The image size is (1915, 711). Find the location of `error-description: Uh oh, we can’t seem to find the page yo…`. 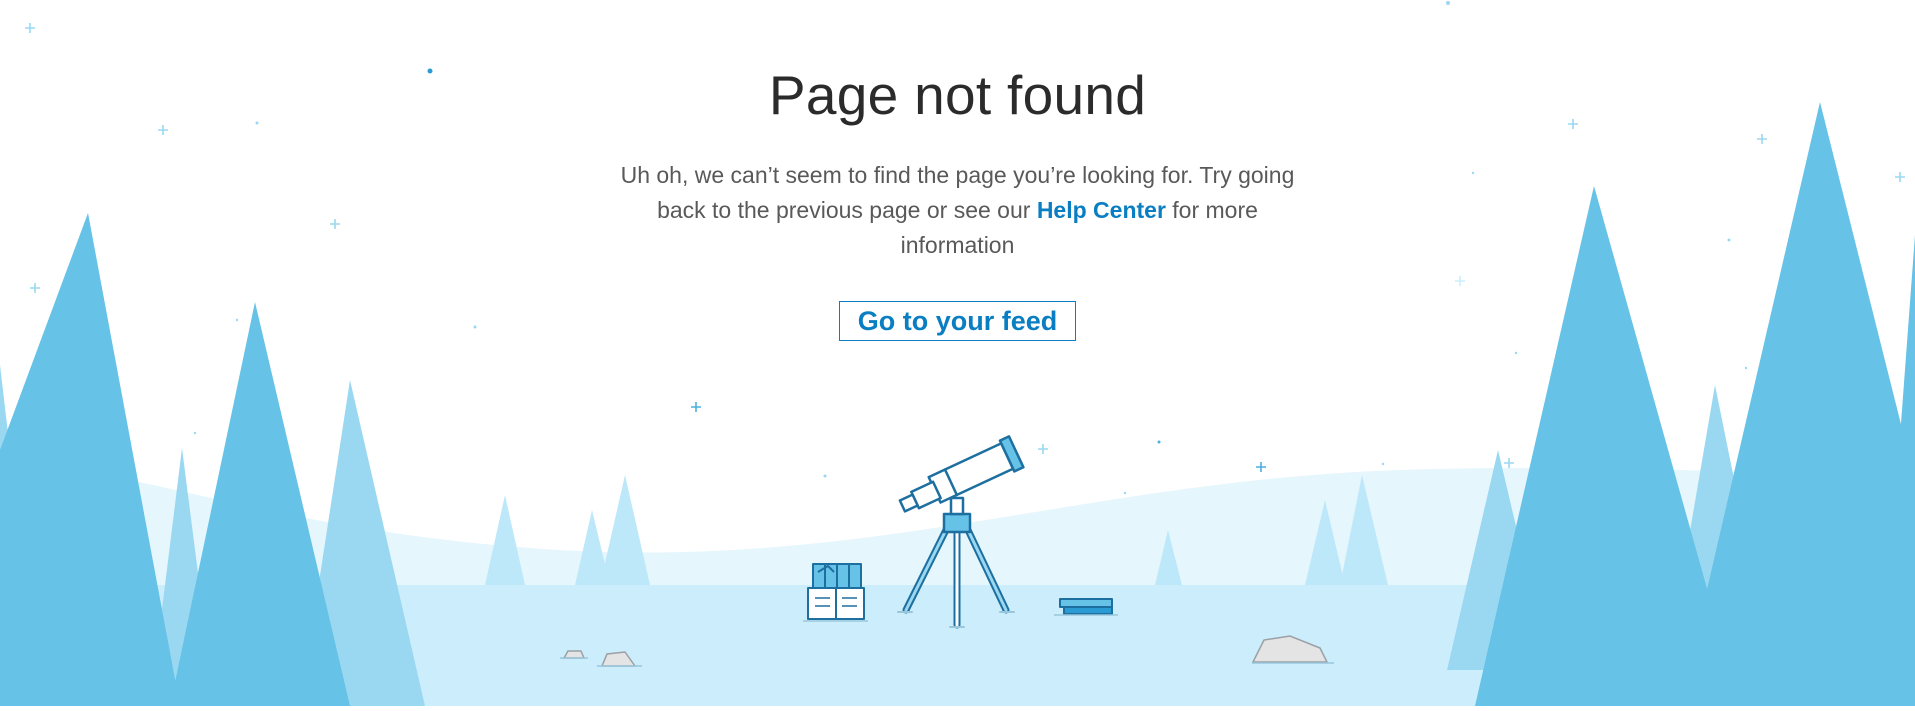

error-description: Uh oh, we can’t seem to find the page yo… is located at coordinates (957, 210).